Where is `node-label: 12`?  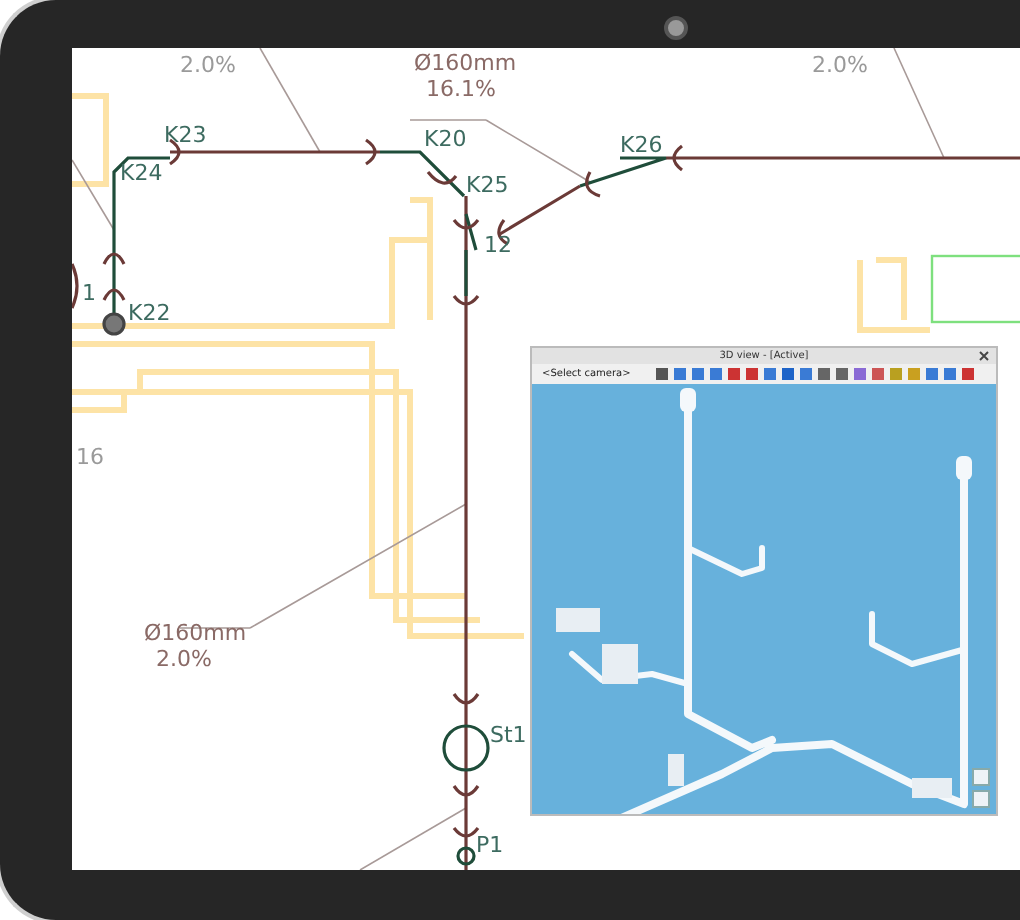
node-label: 12 is located at coordinates (498, 245).